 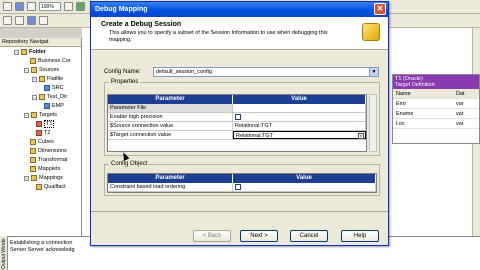 I want to click on open-icon, so click(x=19, y=6).